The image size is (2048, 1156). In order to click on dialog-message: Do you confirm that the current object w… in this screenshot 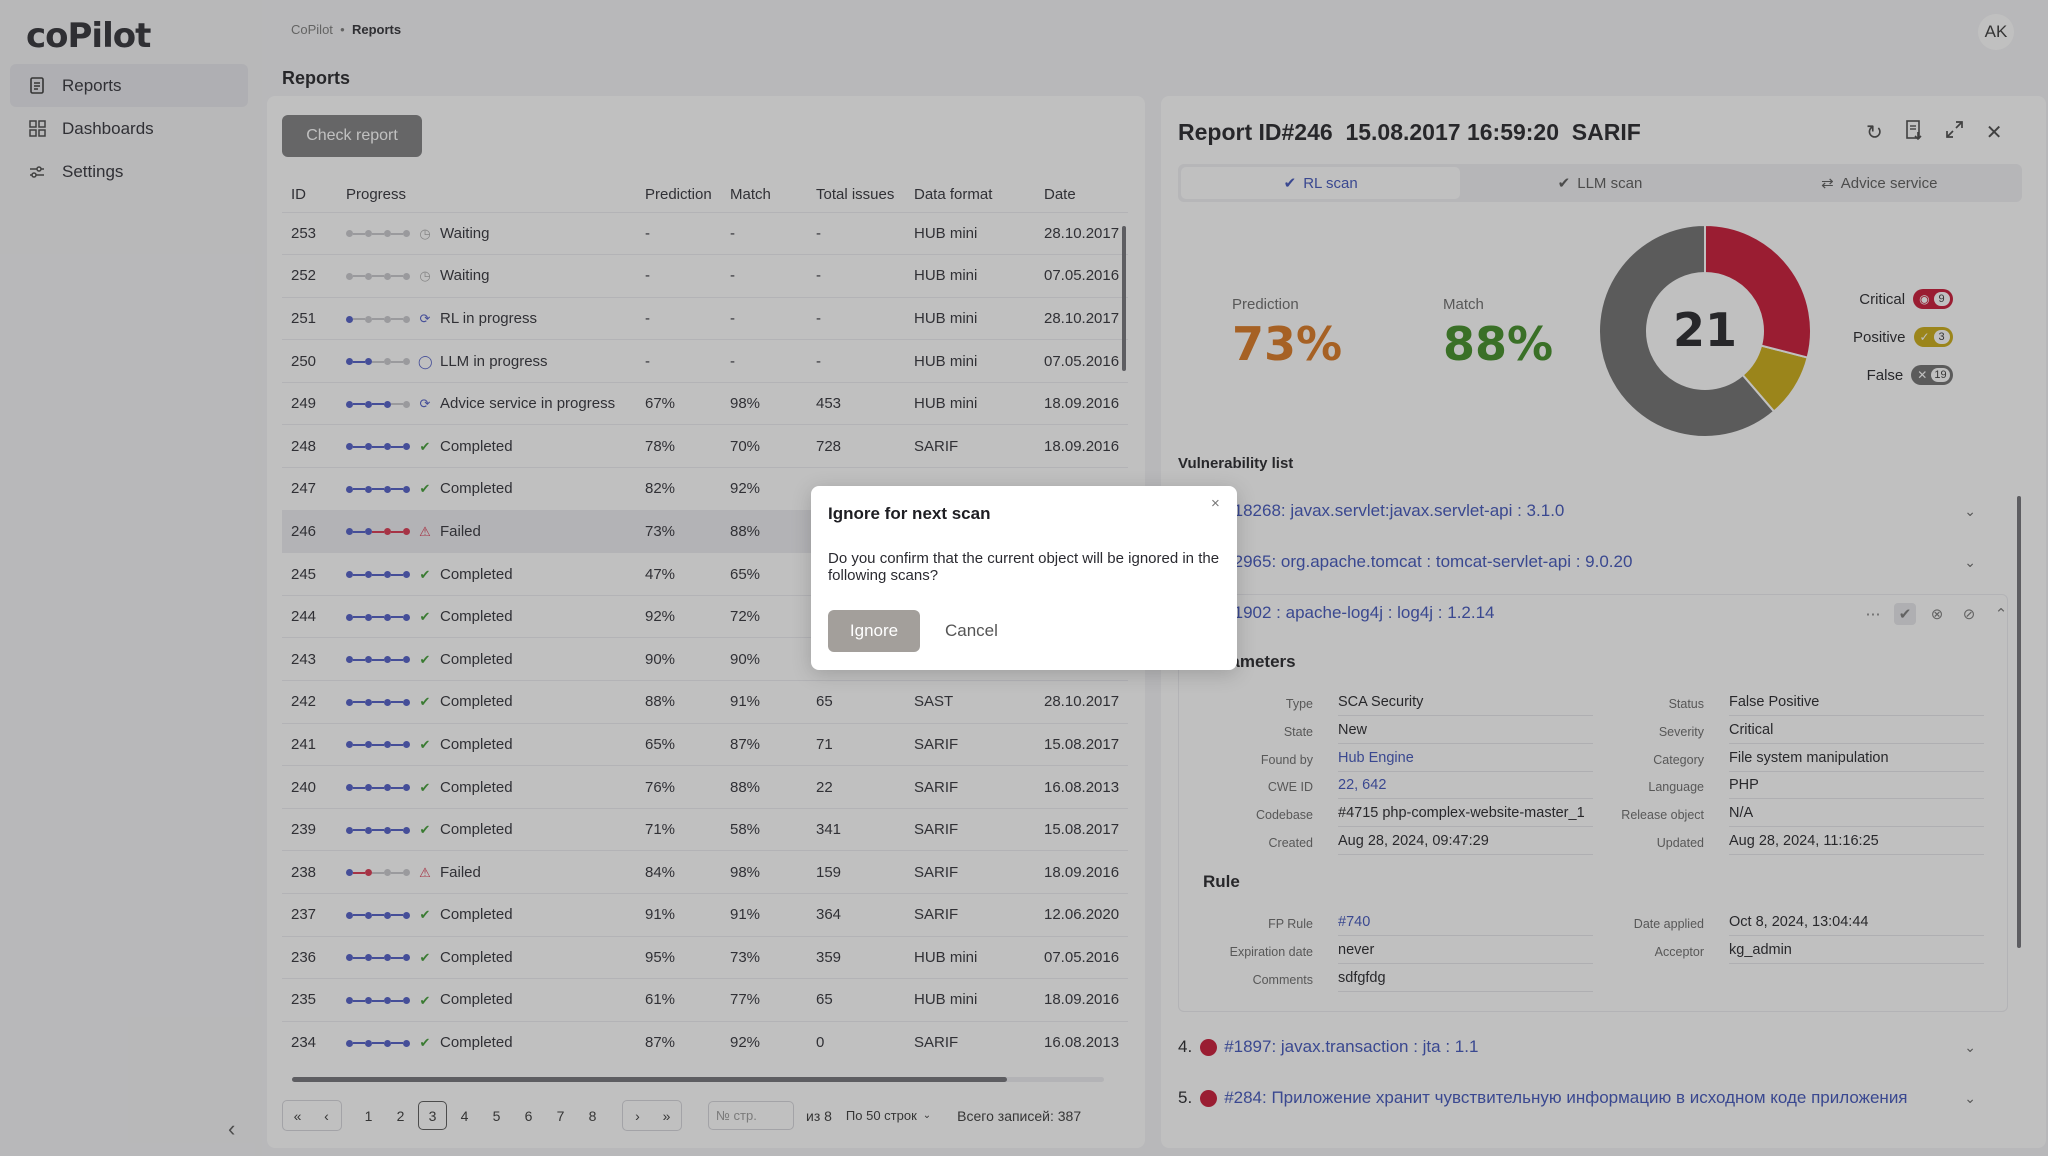, I will do `click(1024, 567)`.